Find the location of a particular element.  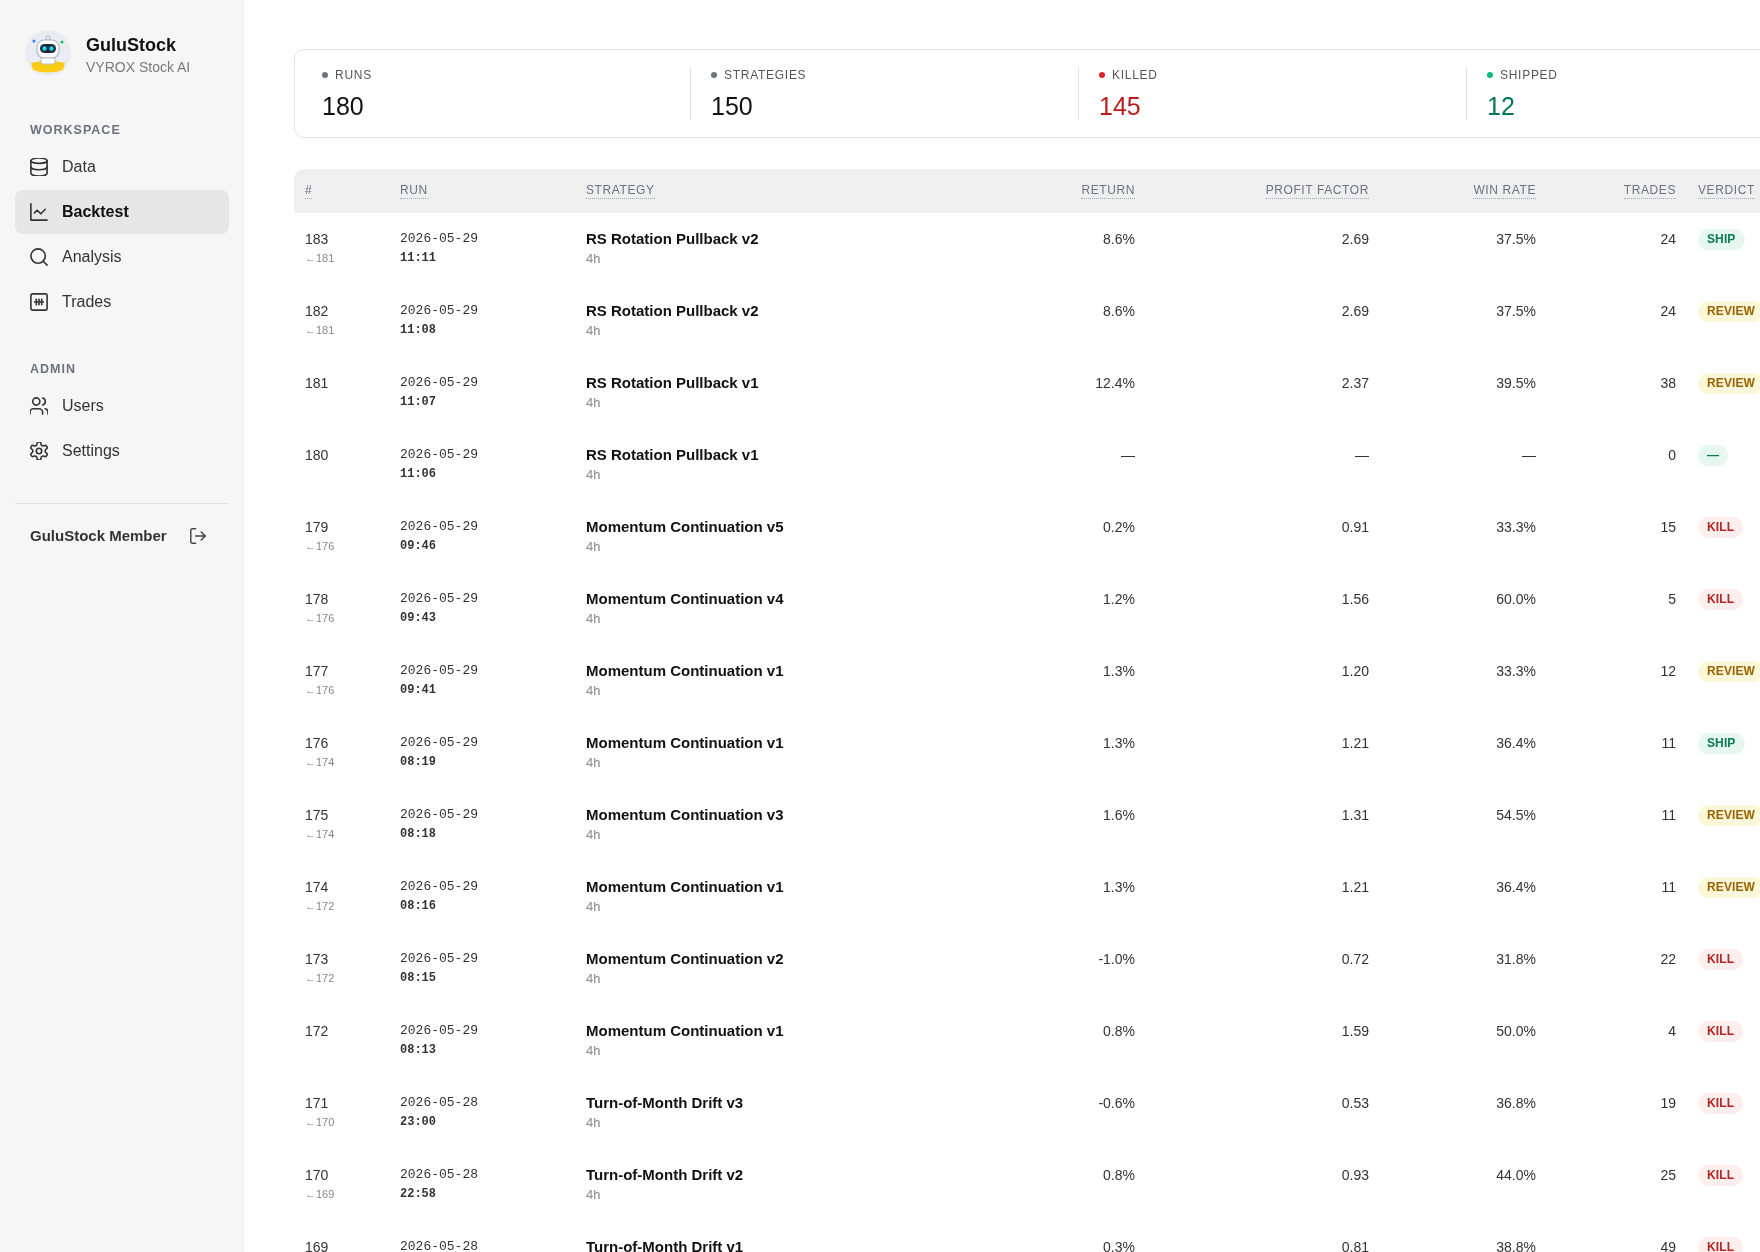

stat-value: 180 is located at coordinates (343, 106).